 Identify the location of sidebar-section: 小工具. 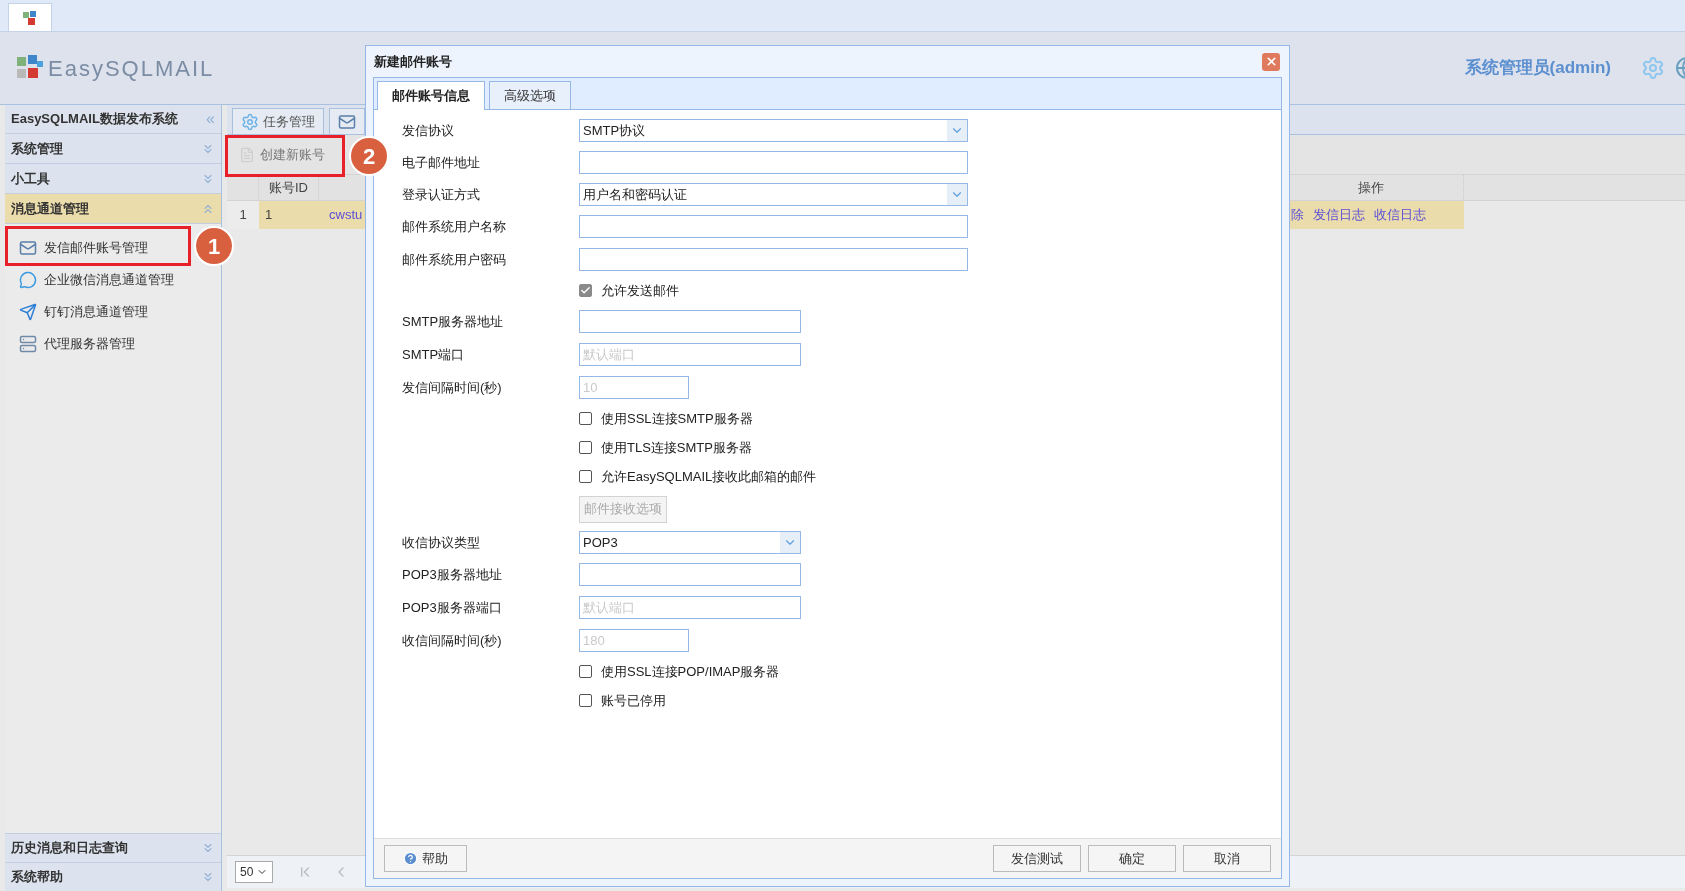
(113, 179).